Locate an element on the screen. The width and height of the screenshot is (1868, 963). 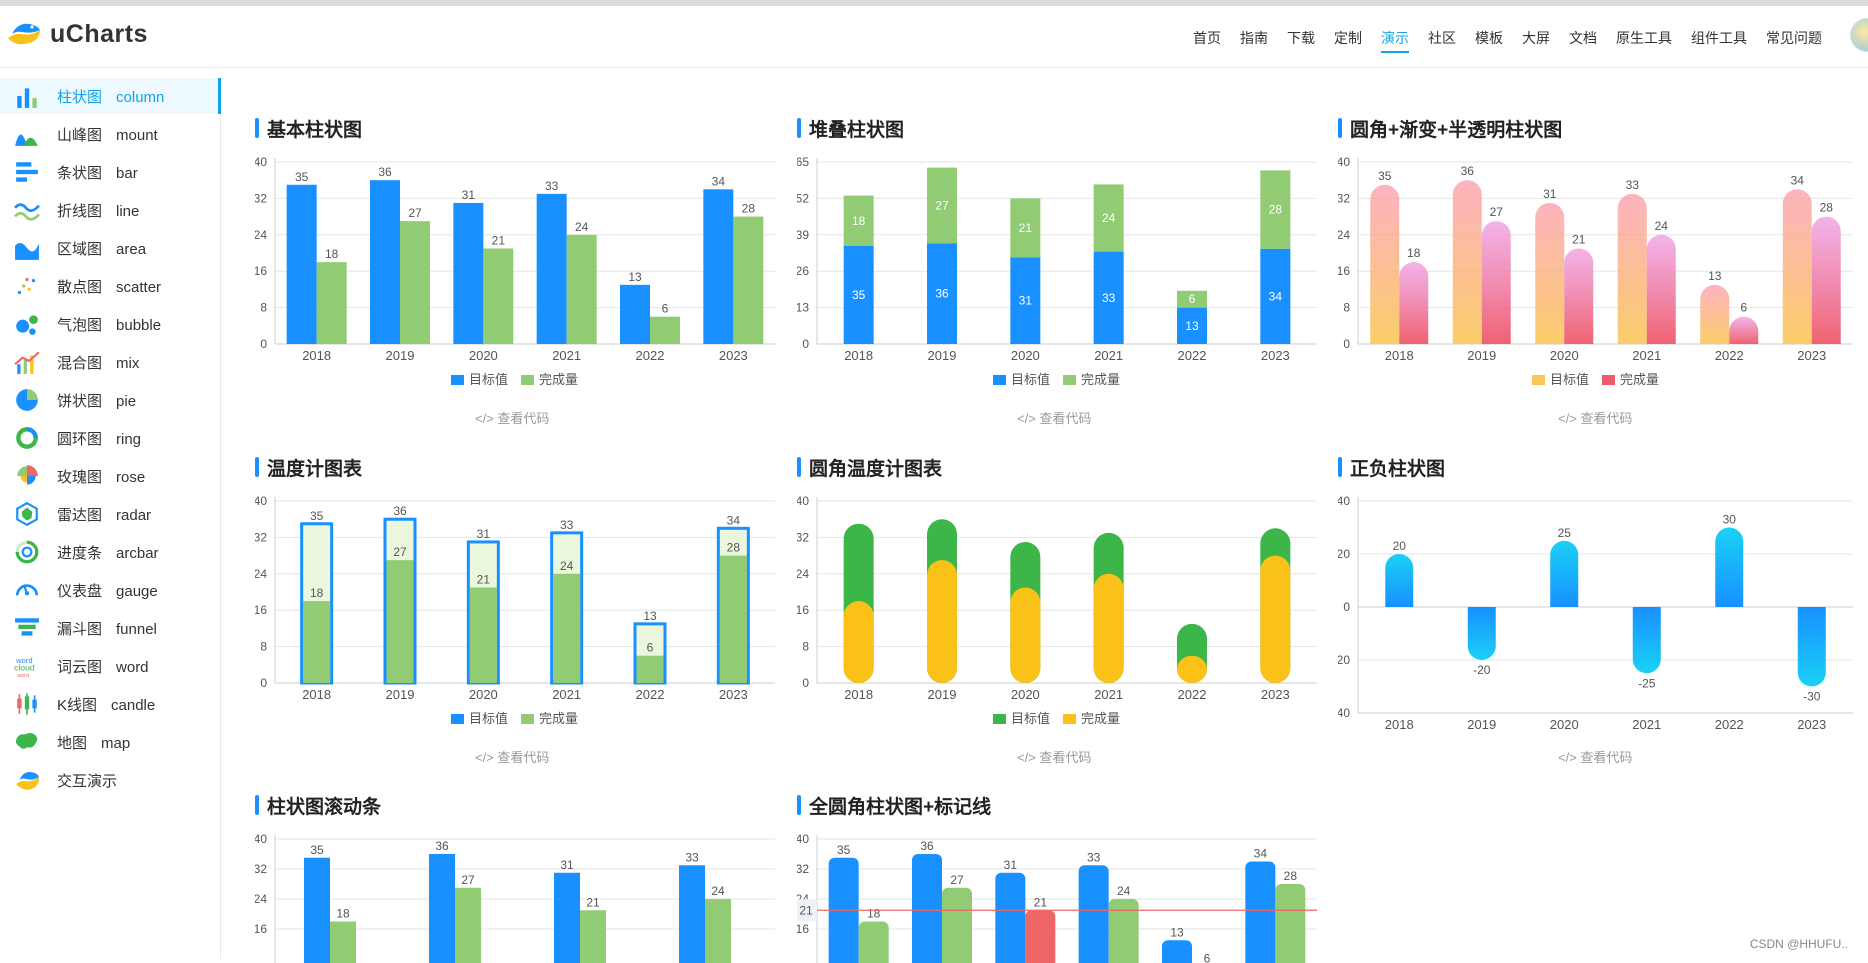
sidebar-item-label: 玫瑰图rose is located at coordinates (101, 476).